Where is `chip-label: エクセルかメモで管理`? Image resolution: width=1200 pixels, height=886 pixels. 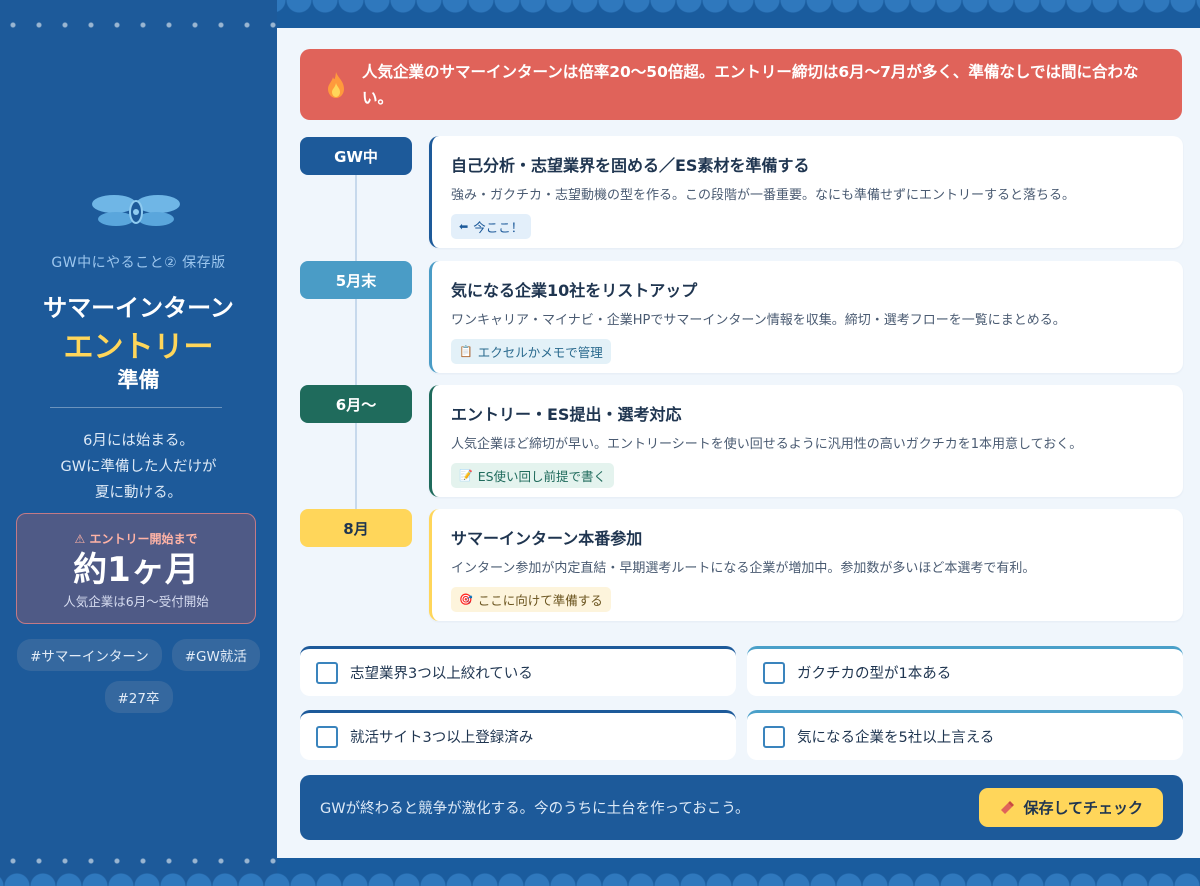
chip-label: エクセルかメモで管理 is located at coordinates (540, 352).